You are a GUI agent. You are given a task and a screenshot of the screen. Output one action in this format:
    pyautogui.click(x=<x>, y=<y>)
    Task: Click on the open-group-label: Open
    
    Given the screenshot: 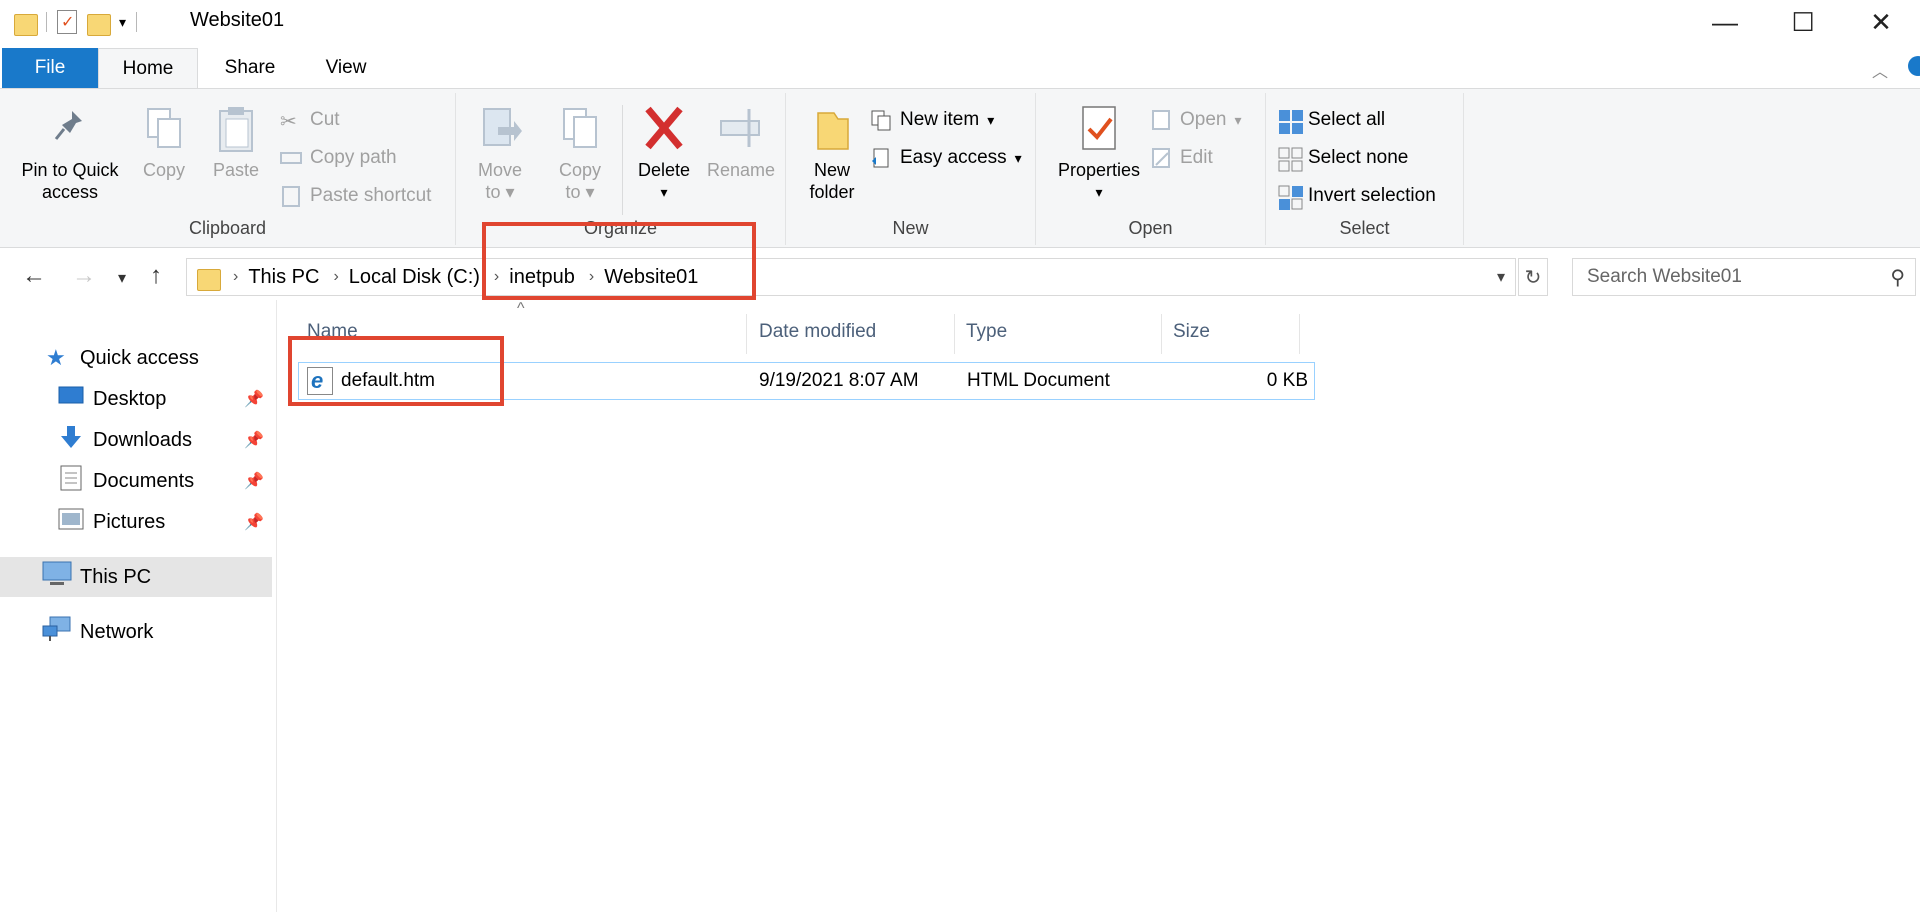 What is the action you would take?
    pyautogui.click(x=1150, y=228)
    